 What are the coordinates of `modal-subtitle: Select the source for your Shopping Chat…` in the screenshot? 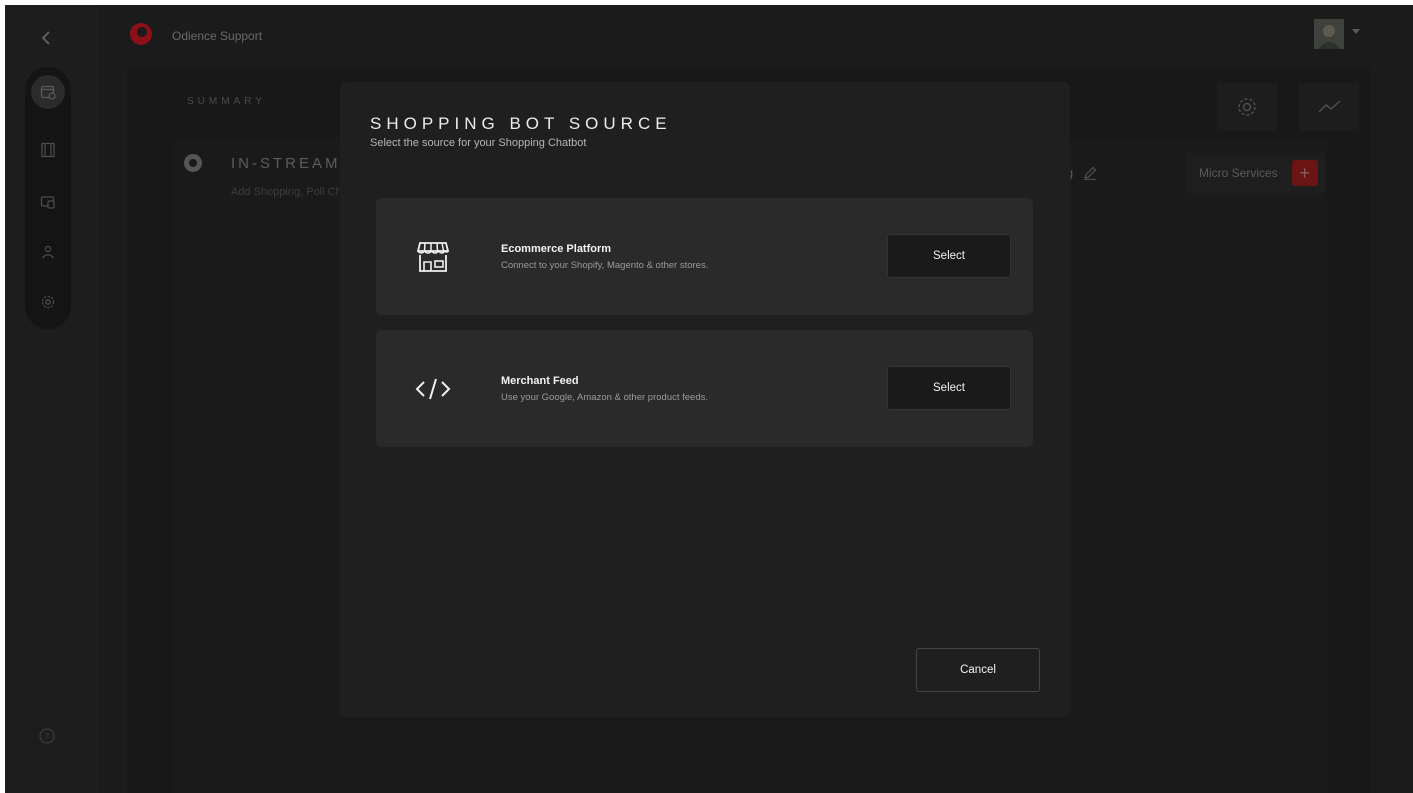 It's located at (478, 143).